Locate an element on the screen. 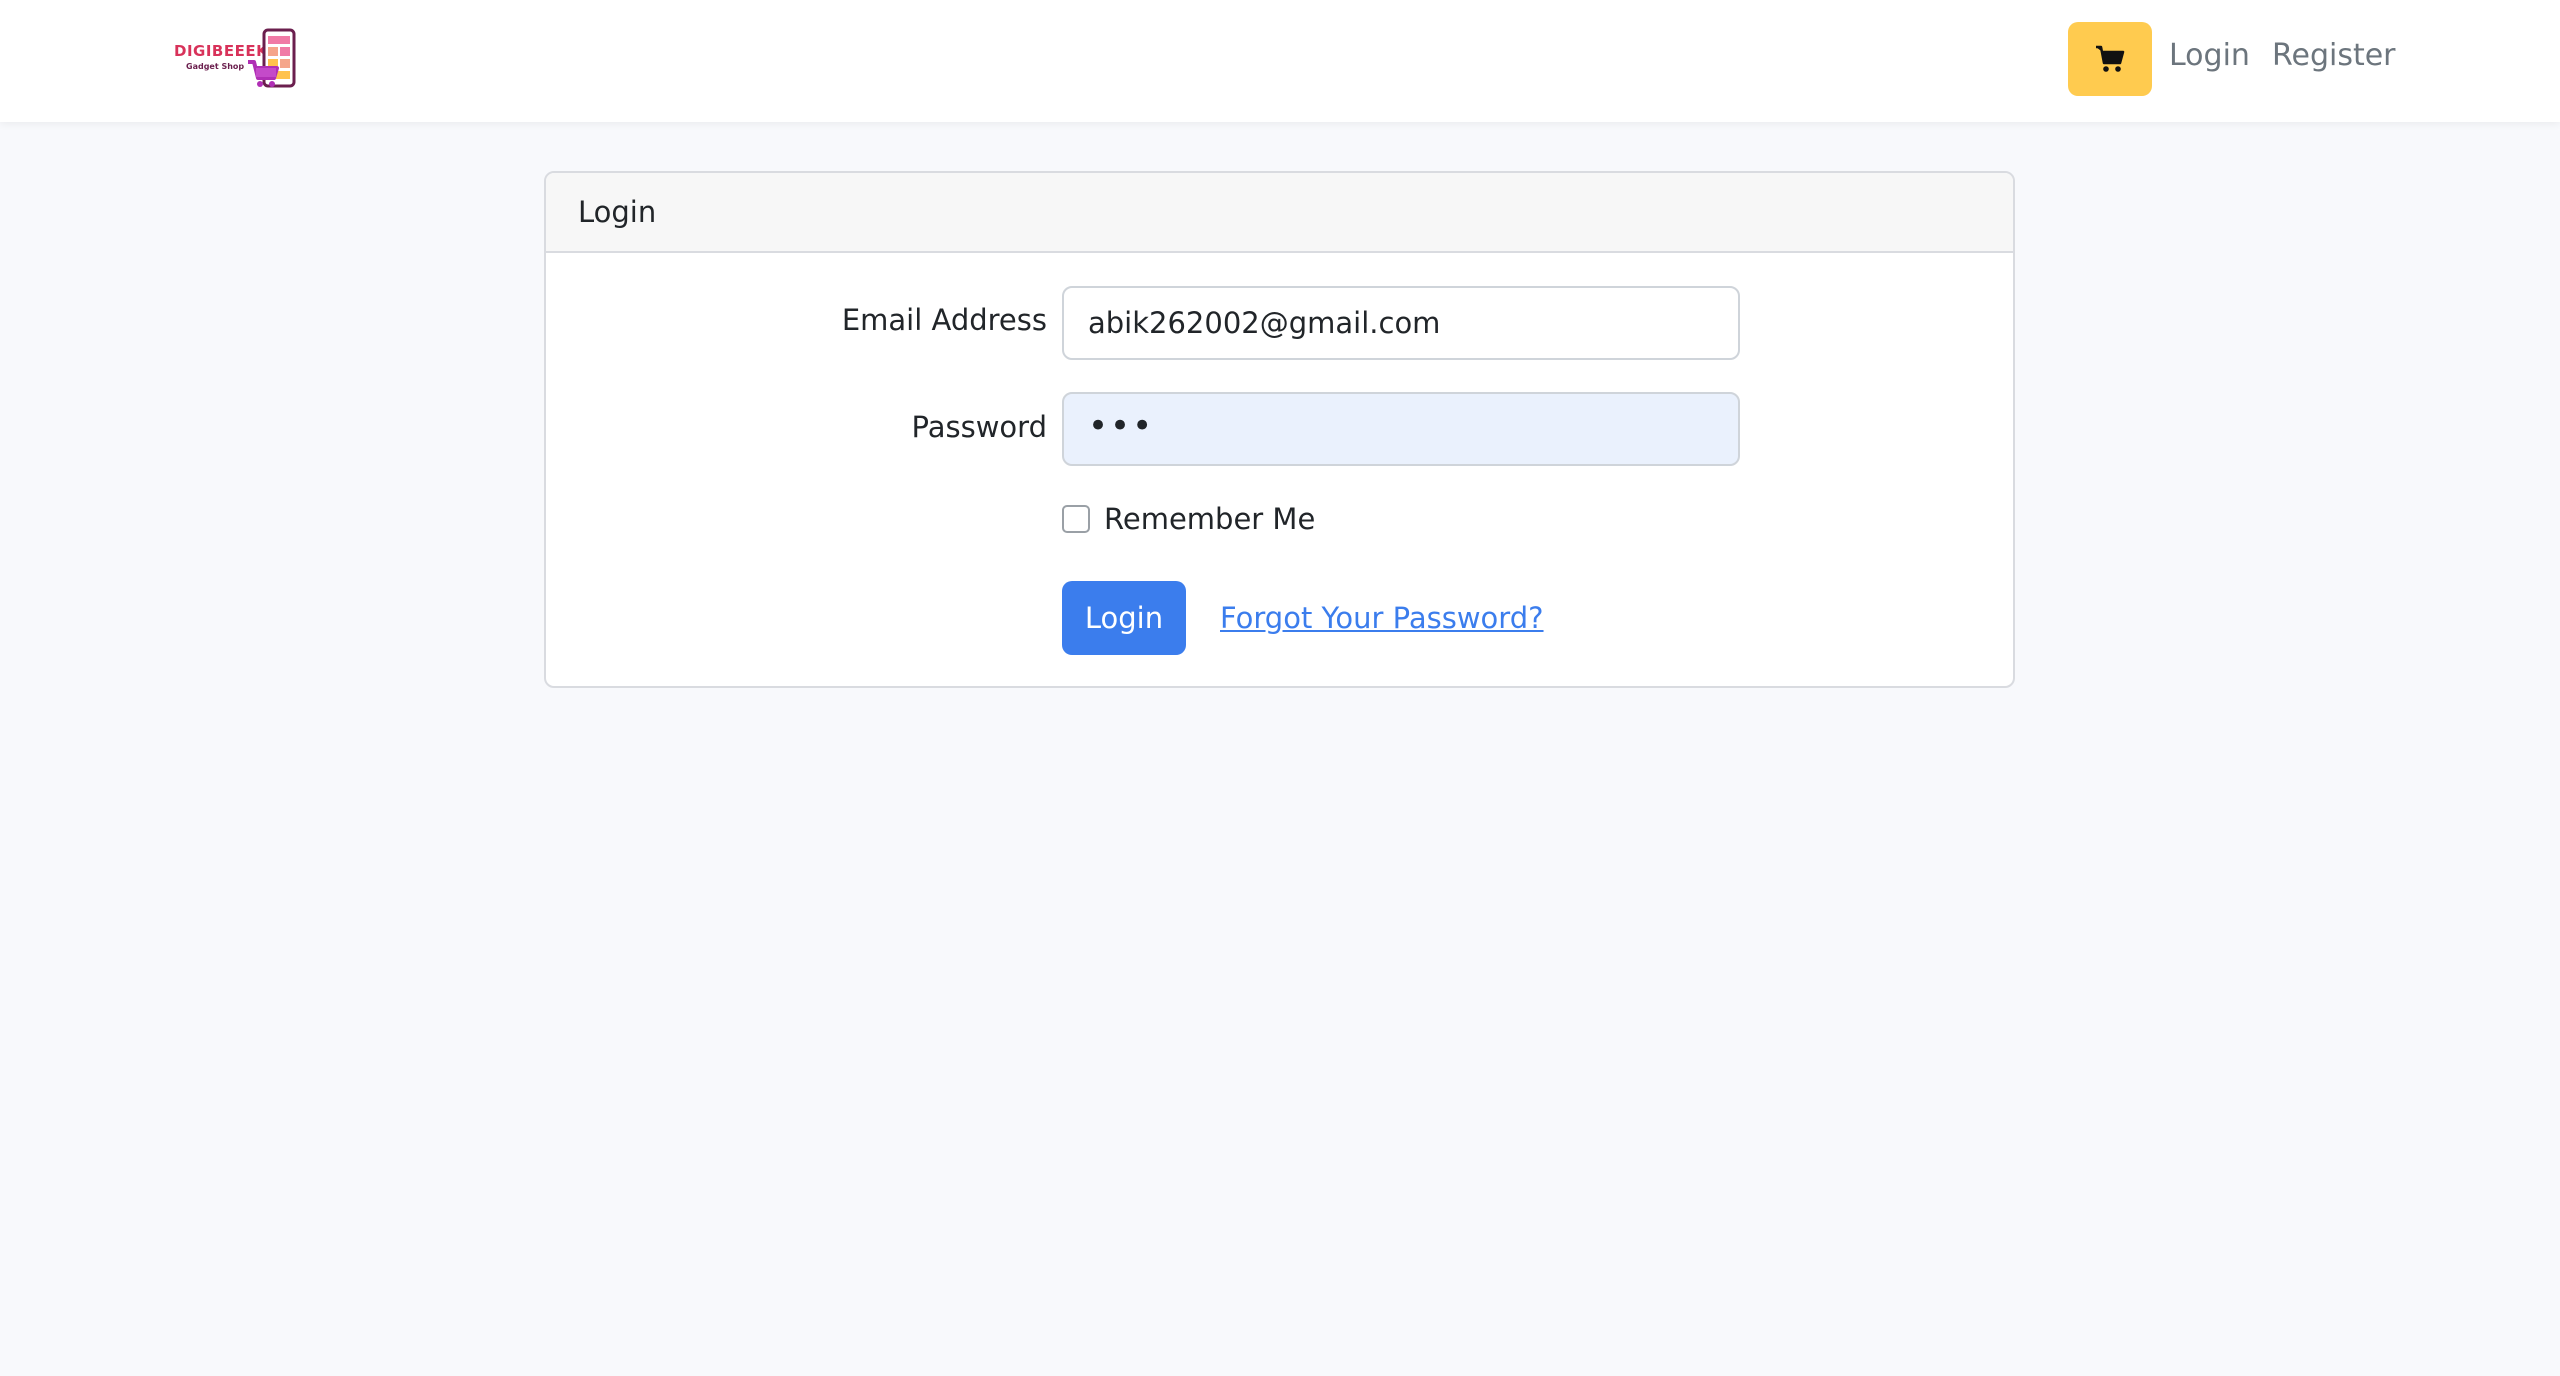  remember-me-checkbox is located at coordinates (1076, 519).